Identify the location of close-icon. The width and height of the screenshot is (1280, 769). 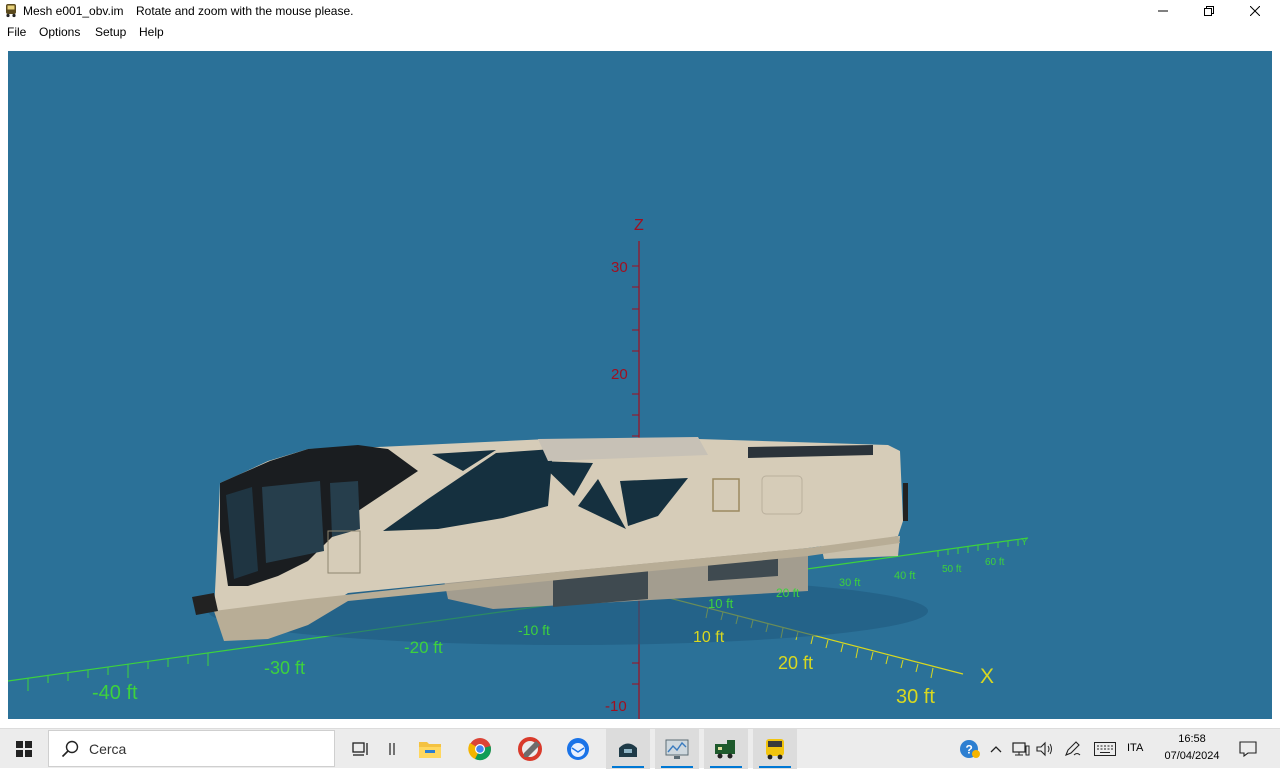
(1255, 11).